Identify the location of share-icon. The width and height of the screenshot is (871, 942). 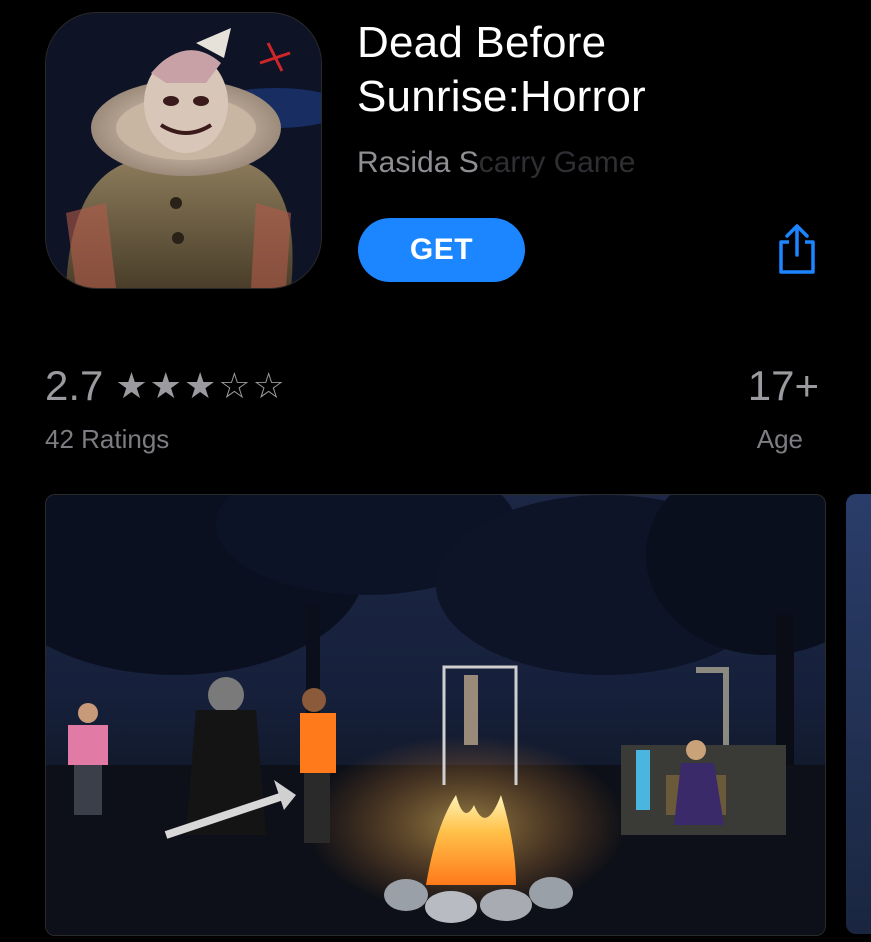
(797, 249).